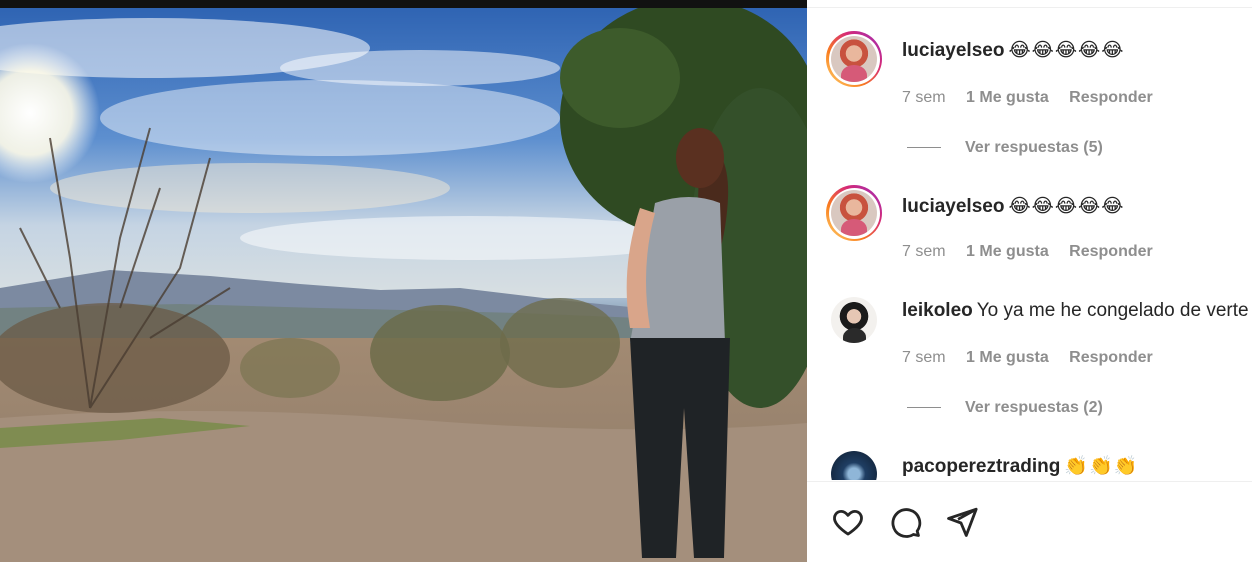  I want to click on photo-top-edge, so click(403, 4).